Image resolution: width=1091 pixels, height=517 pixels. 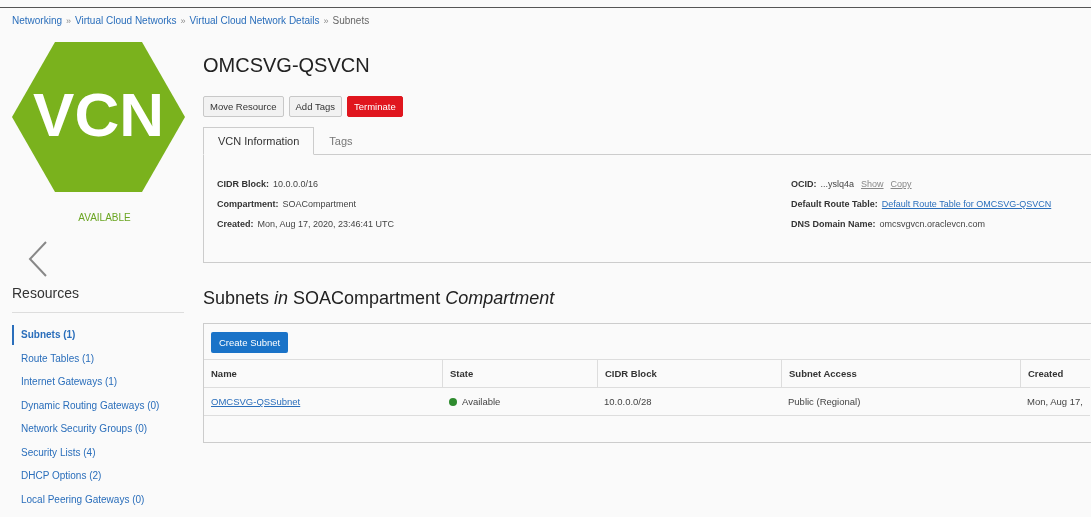 I want to click on column-header: Created, so click(x=1055, y=373).